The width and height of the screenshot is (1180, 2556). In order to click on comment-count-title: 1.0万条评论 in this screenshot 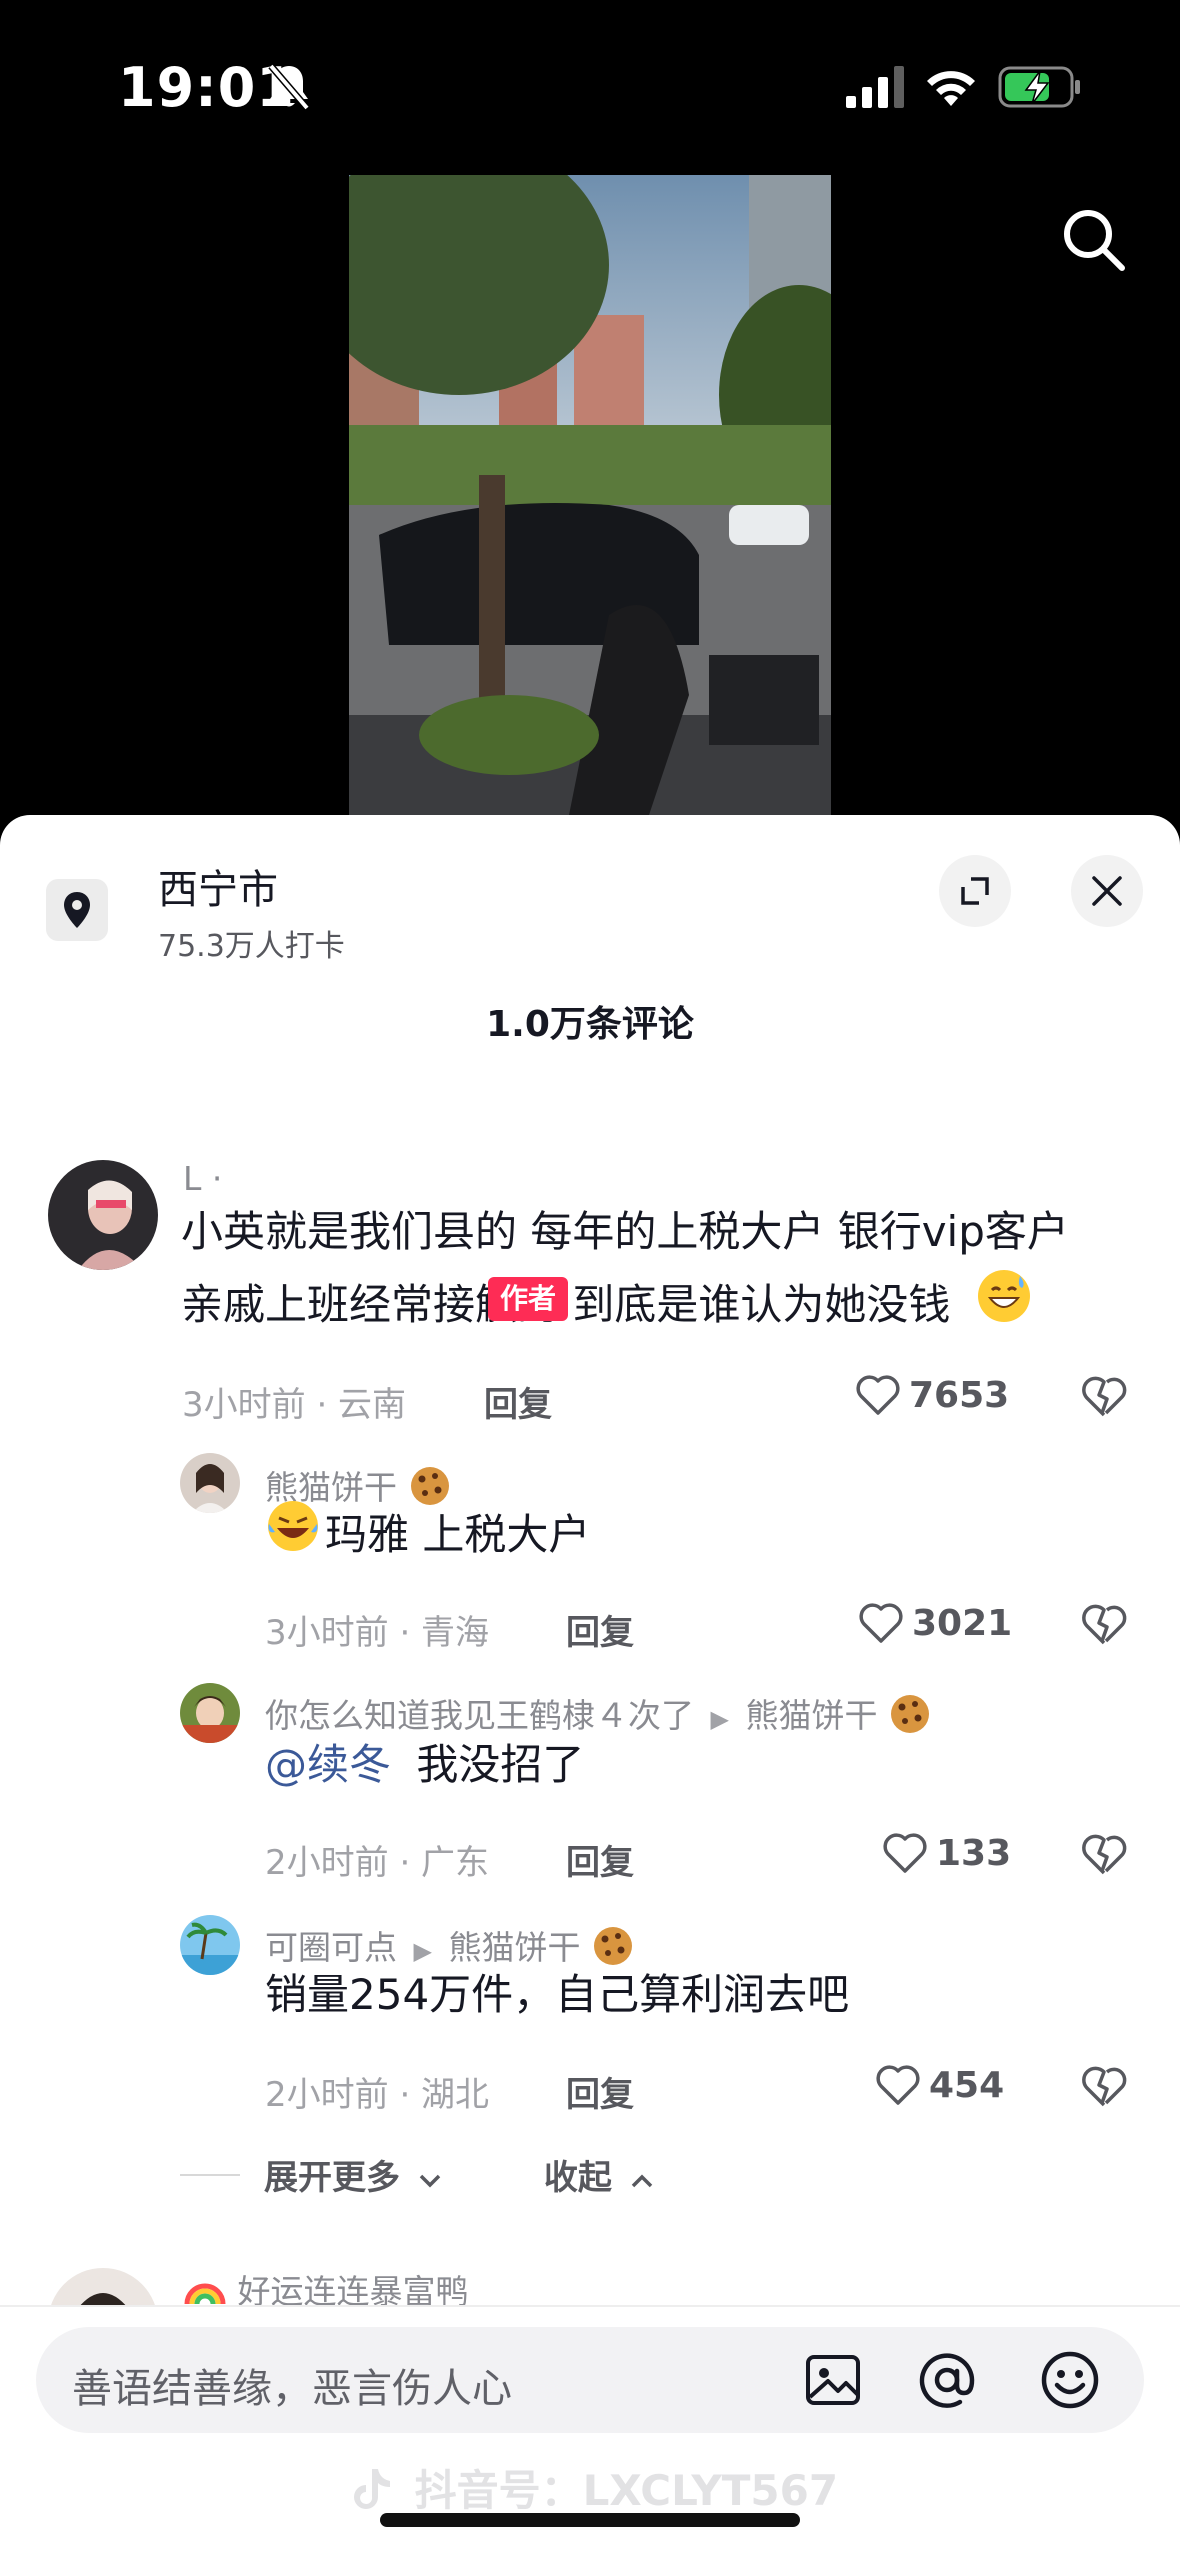, I will do `click(590, 1024)`.